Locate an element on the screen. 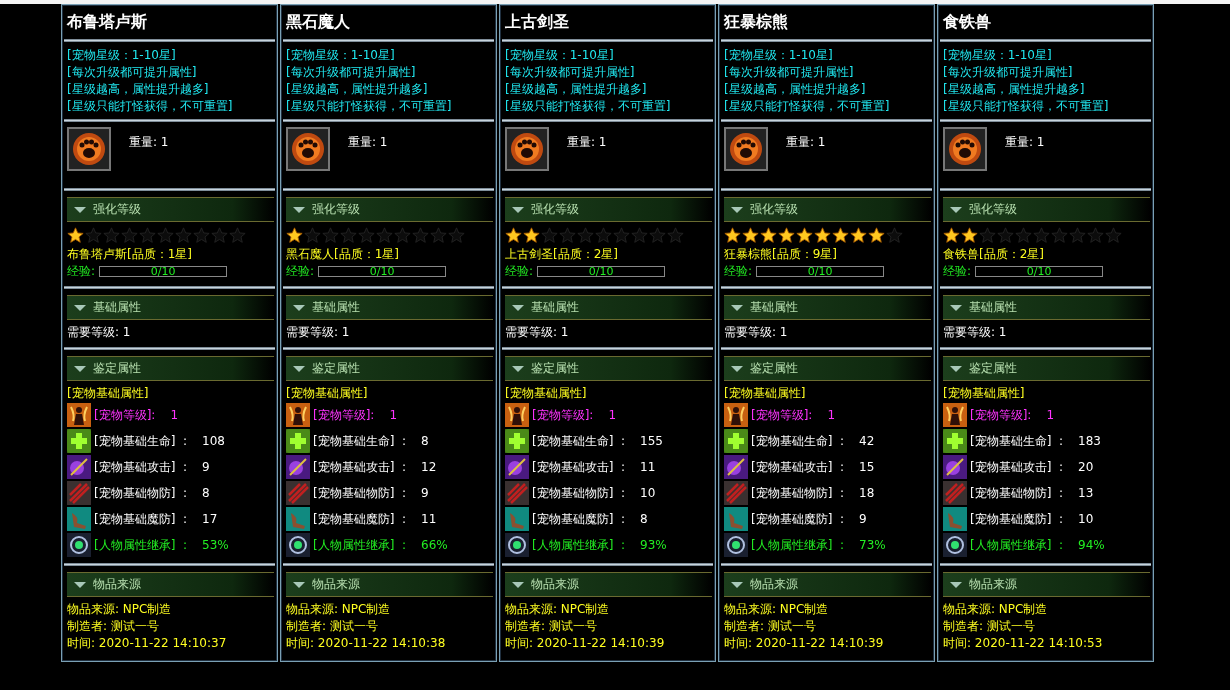 This screenshot has width=1230, height=690. pet-name-title: 狂暴棕熊 is located at coordinates (756, 22).